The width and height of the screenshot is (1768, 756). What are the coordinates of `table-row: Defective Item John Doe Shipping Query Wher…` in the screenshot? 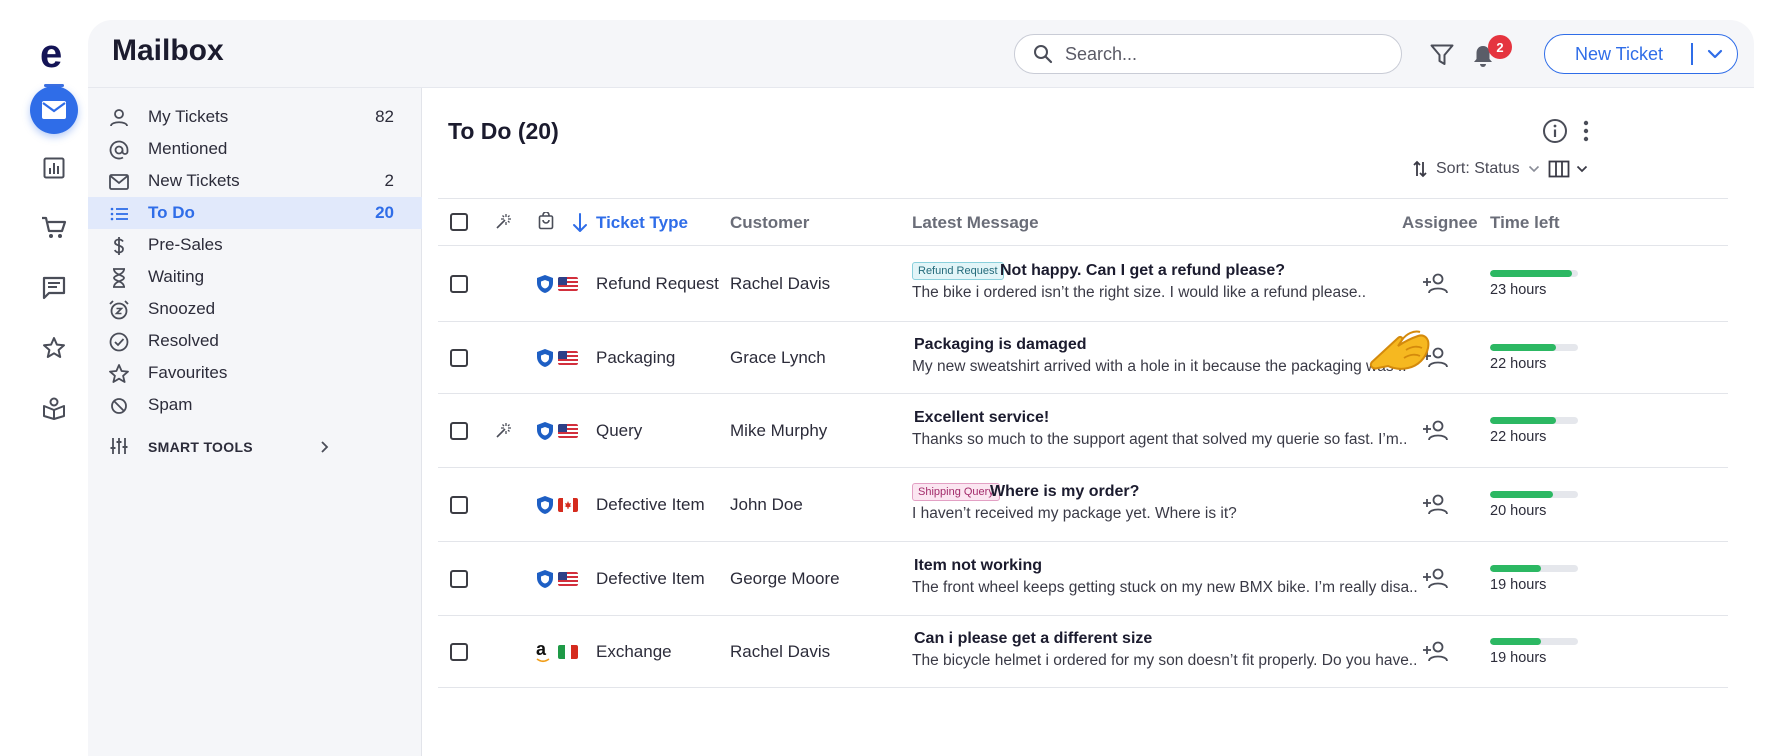 It's located at (1083, 505).